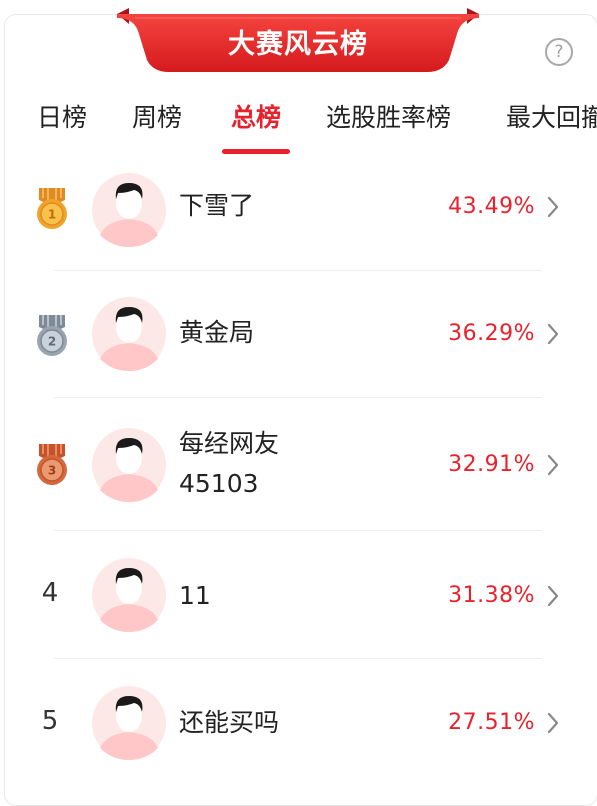 The width and height of the screenshot is (597, 806). What do you see at coordinates (52, 471) in the screenshot?
I see `svg-text: 3` at bounding box center [52, 471].